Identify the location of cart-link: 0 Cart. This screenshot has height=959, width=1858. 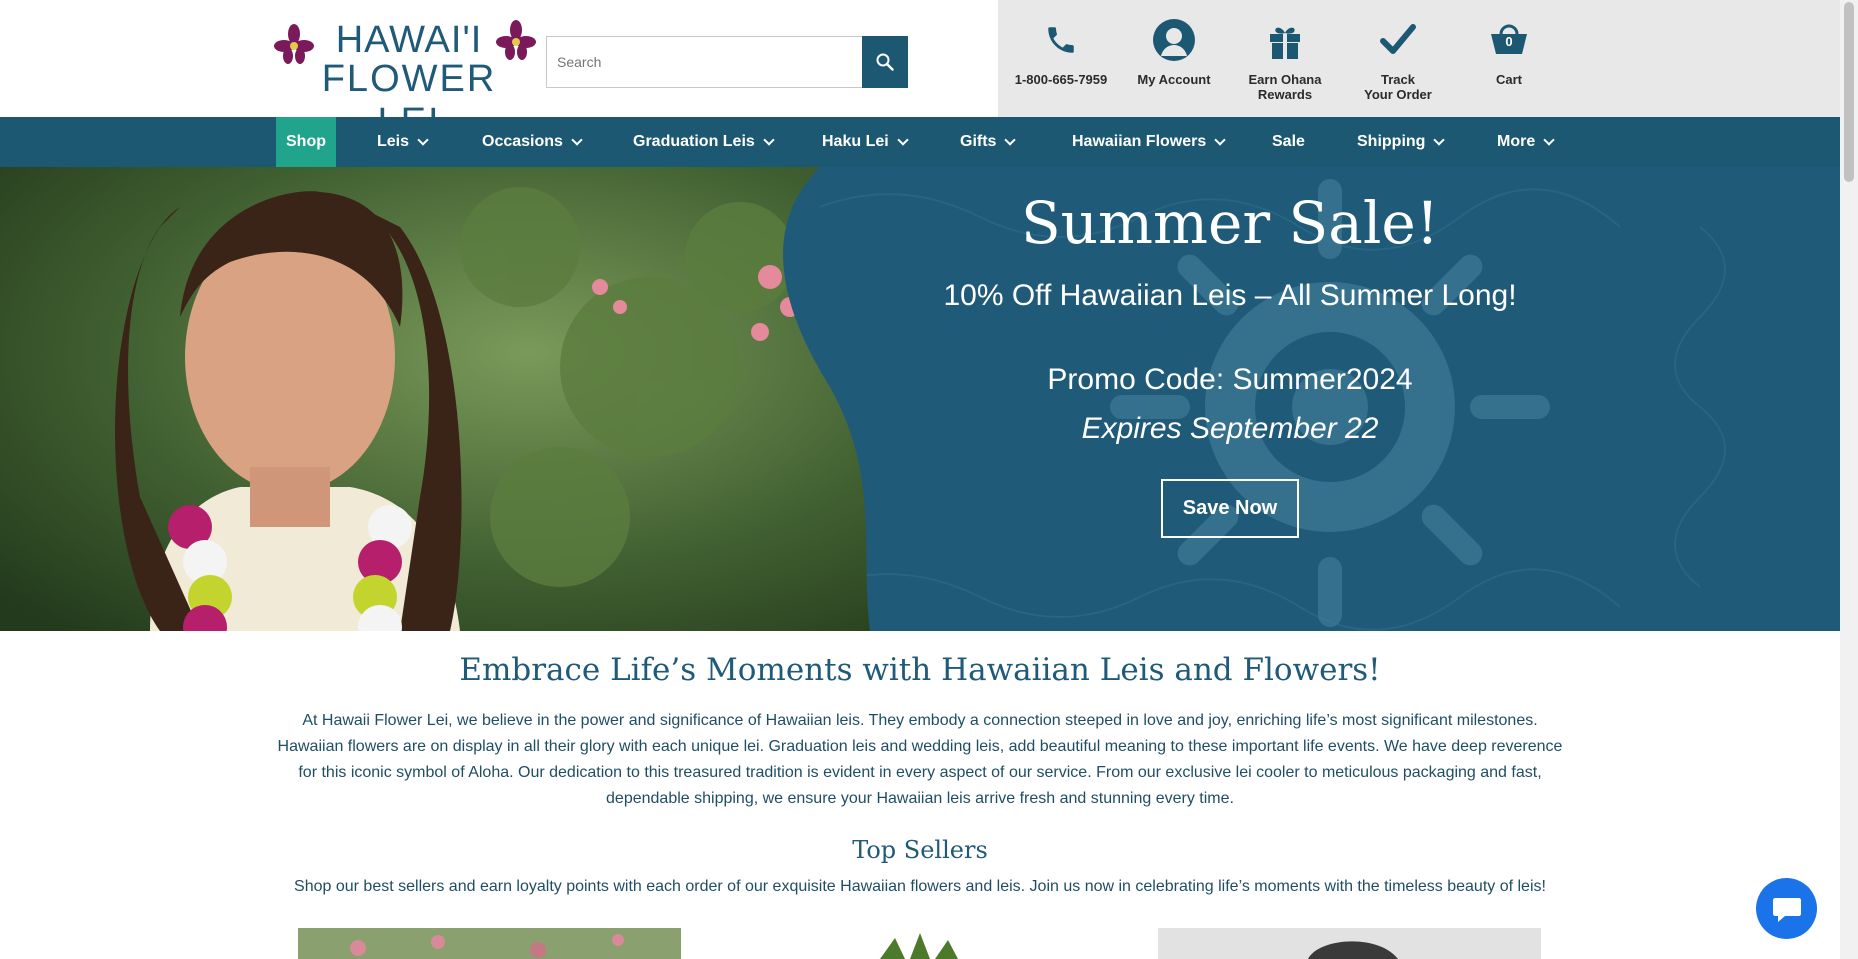
(1509, 52).